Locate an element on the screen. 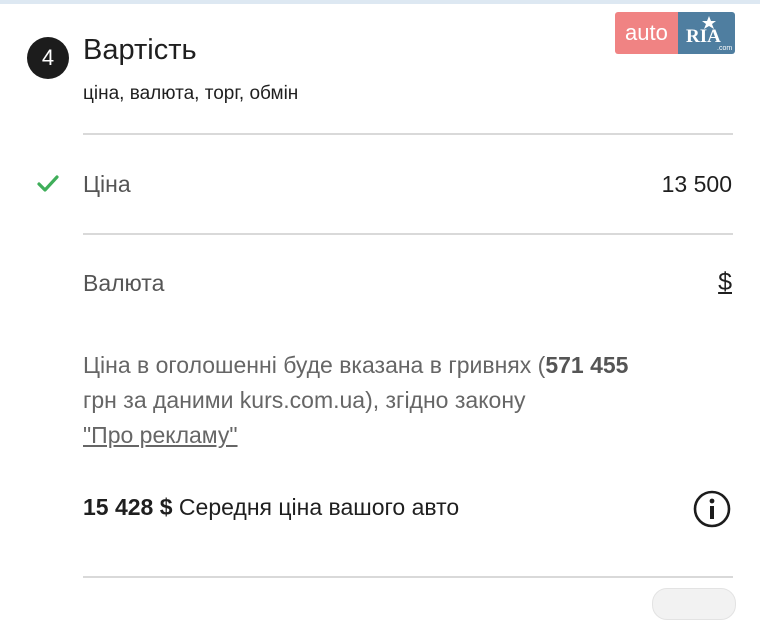 This screenshot has width=760, height=620. section-subtitle: ціна, валюта, торг, обмін is located at coordinates (191, 93).